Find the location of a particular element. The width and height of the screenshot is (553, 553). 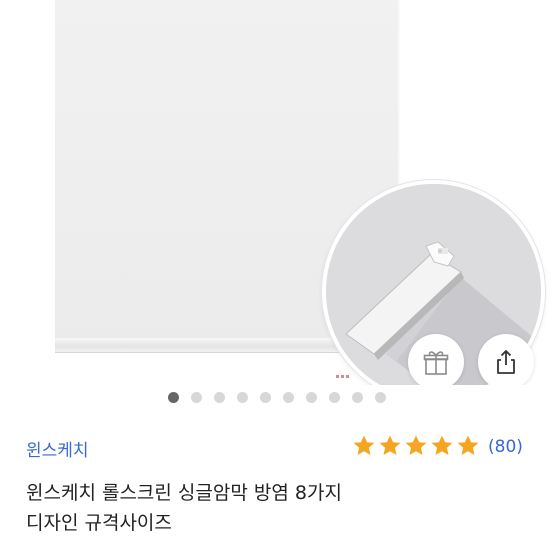

gift-button is located at coordinates (436, 359).